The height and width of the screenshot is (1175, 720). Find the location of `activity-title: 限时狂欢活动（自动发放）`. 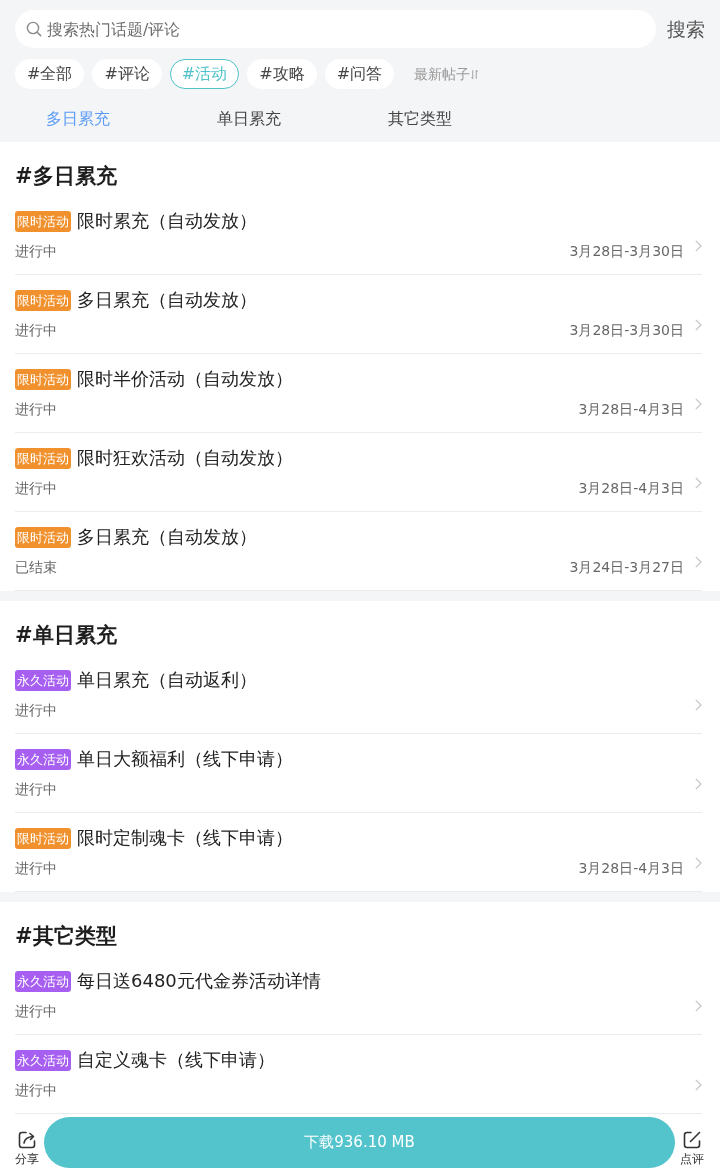

activity-title: 限时狂欢活动（自动发放） is located at coordinates (185, 458).